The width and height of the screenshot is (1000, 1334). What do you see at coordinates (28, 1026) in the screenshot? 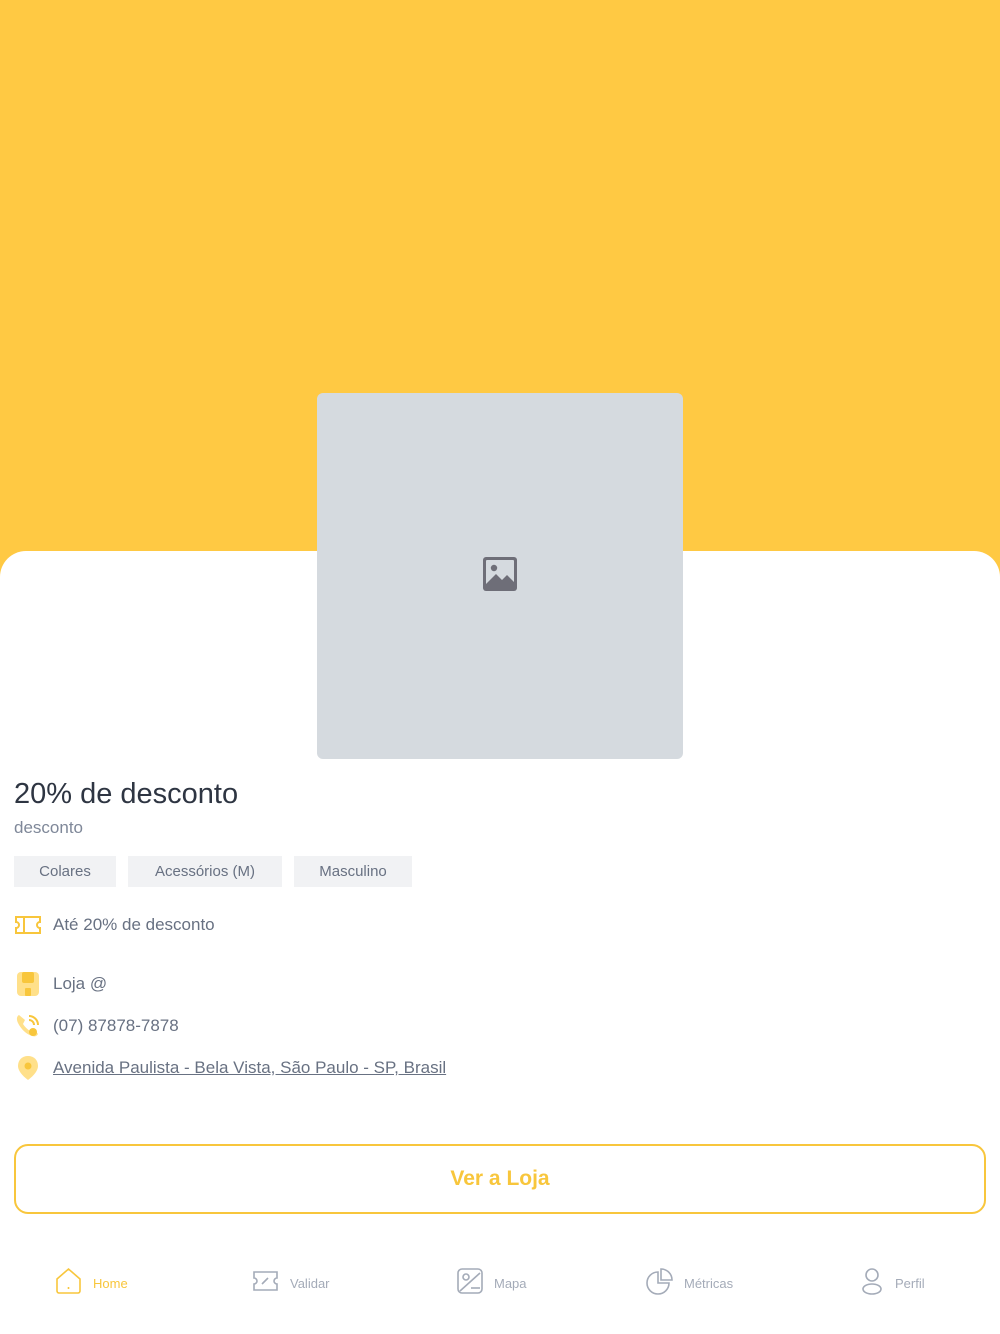
I see `phone-icon` at bounding box center [28, 1026].